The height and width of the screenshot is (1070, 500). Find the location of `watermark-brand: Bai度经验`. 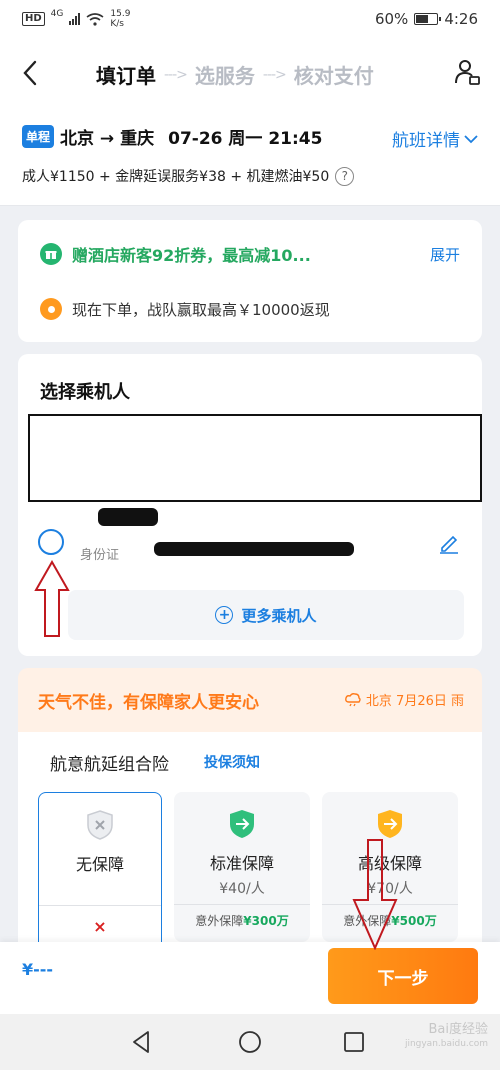

watermark-brand: Bai度经验 is located at coordinates (458, 1029).